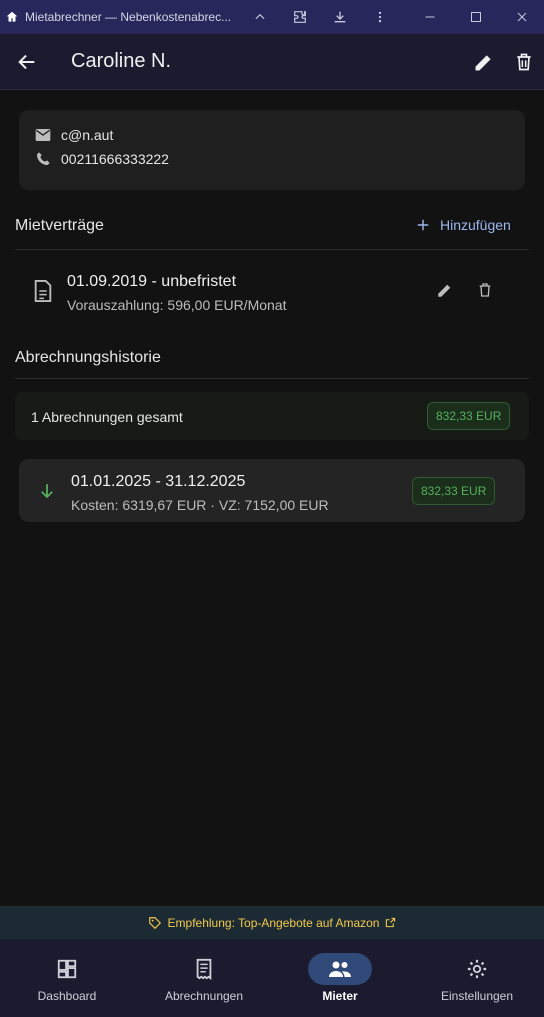  What do you see at coordinates (121, 61) in the screenshot?
I see `page-title: Caroline N.` at bounding box center [121, 61].